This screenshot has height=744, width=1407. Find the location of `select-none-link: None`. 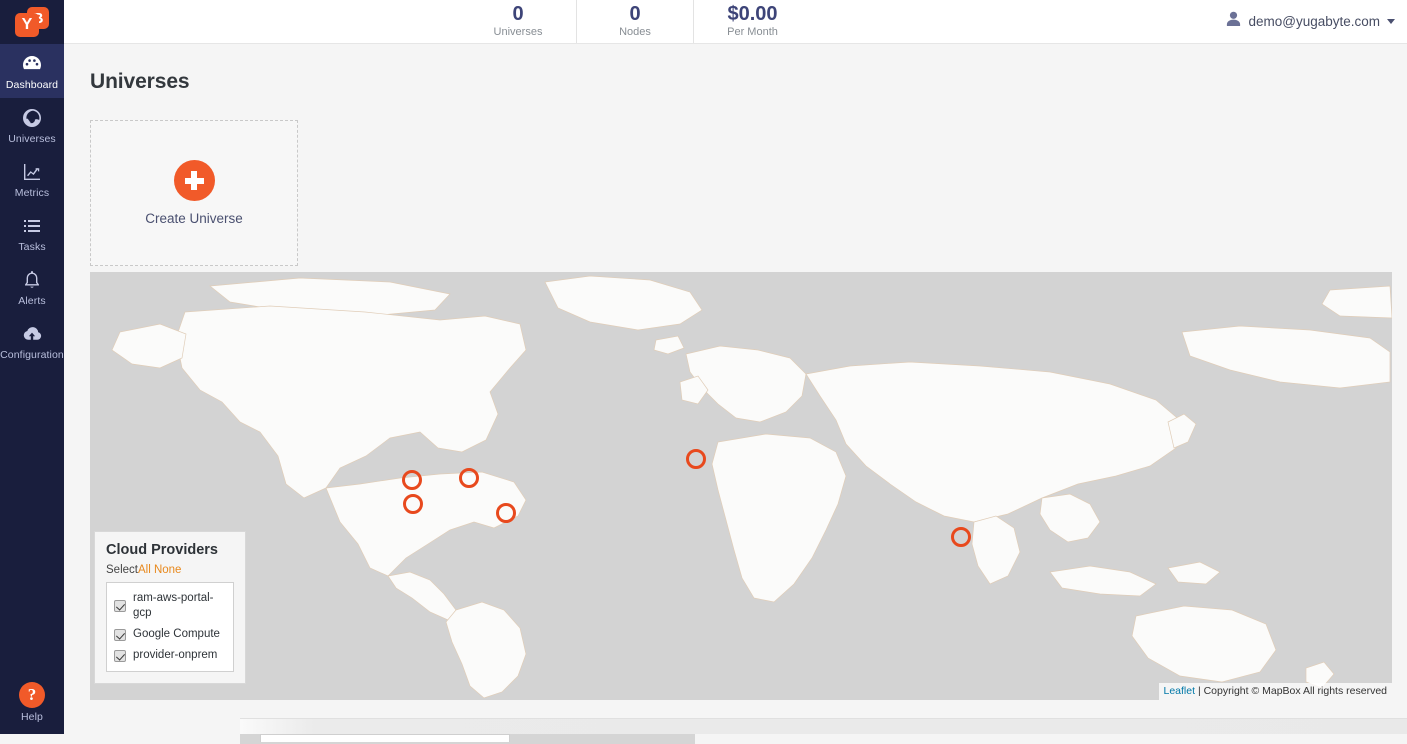

select-none-link: None is located at coordinates (168, 570).